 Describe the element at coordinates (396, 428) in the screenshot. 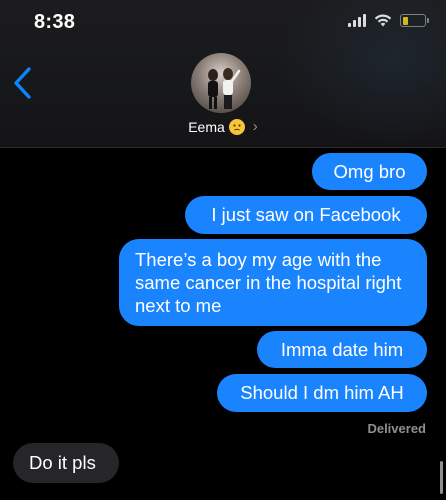

I see `delivery-status: Delivered` at that location.